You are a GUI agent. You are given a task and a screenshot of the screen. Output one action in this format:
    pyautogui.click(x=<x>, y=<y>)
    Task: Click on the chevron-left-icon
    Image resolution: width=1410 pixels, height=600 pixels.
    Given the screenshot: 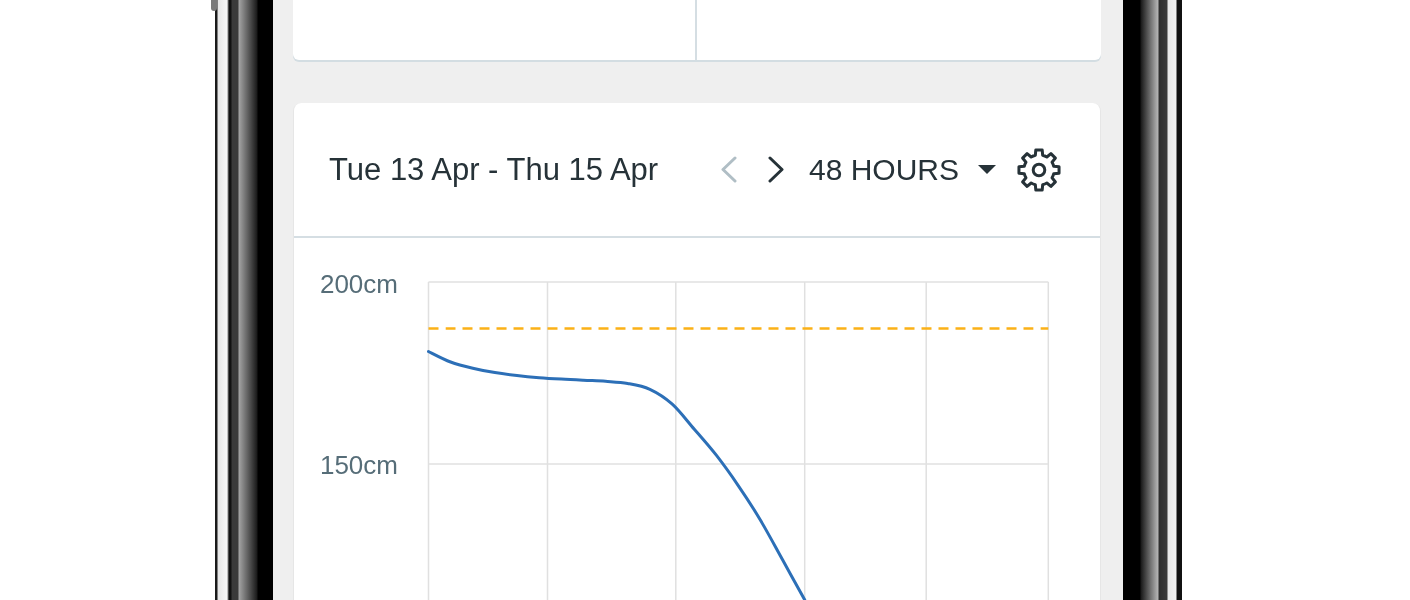 What is the action you would take?
    pyautogui.click(x=728, y=169)
    